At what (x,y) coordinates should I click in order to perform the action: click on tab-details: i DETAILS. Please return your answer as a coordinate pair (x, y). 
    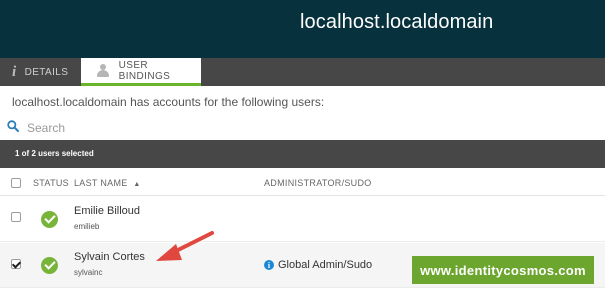
    Looking at the image, I should click on (40, 72).